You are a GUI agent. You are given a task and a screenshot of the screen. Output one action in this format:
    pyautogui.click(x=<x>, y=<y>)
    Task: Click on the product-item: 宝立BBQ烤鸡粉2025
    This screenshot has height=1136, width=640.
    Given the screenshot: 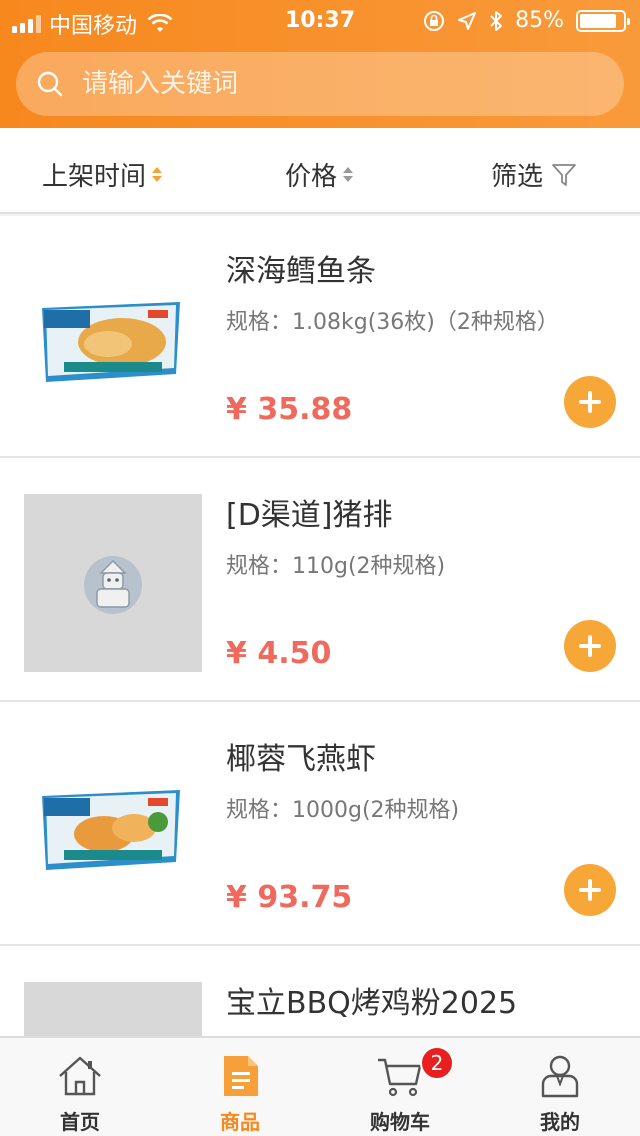 What is the action you would take?
    pyautogui.click(x=320, y=992)
    